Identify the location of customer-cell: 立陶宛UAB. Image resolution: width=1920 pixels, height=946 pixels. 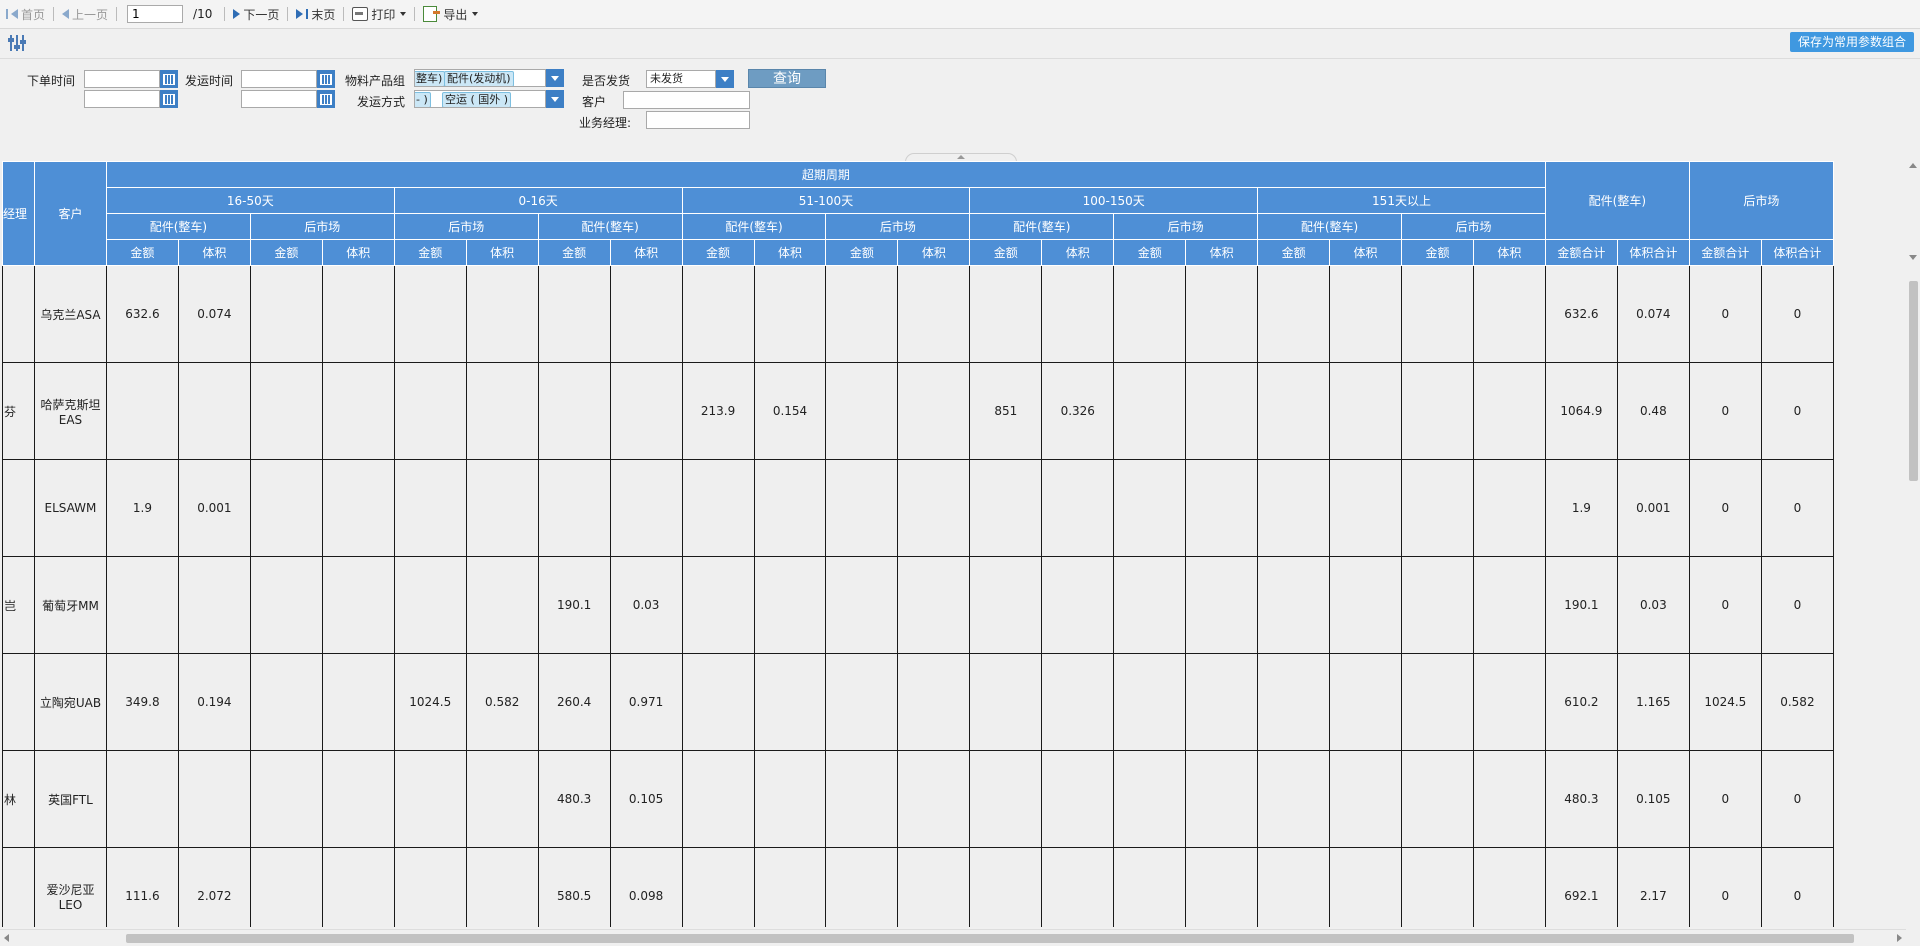
(70, 702).